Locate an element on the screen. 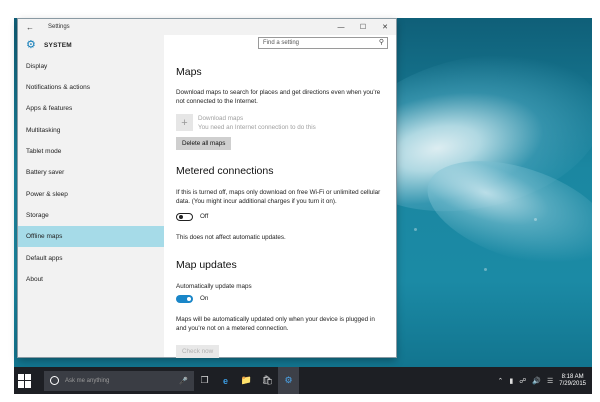  download-maps-title: Download maps is located at coordinates (221, 118).